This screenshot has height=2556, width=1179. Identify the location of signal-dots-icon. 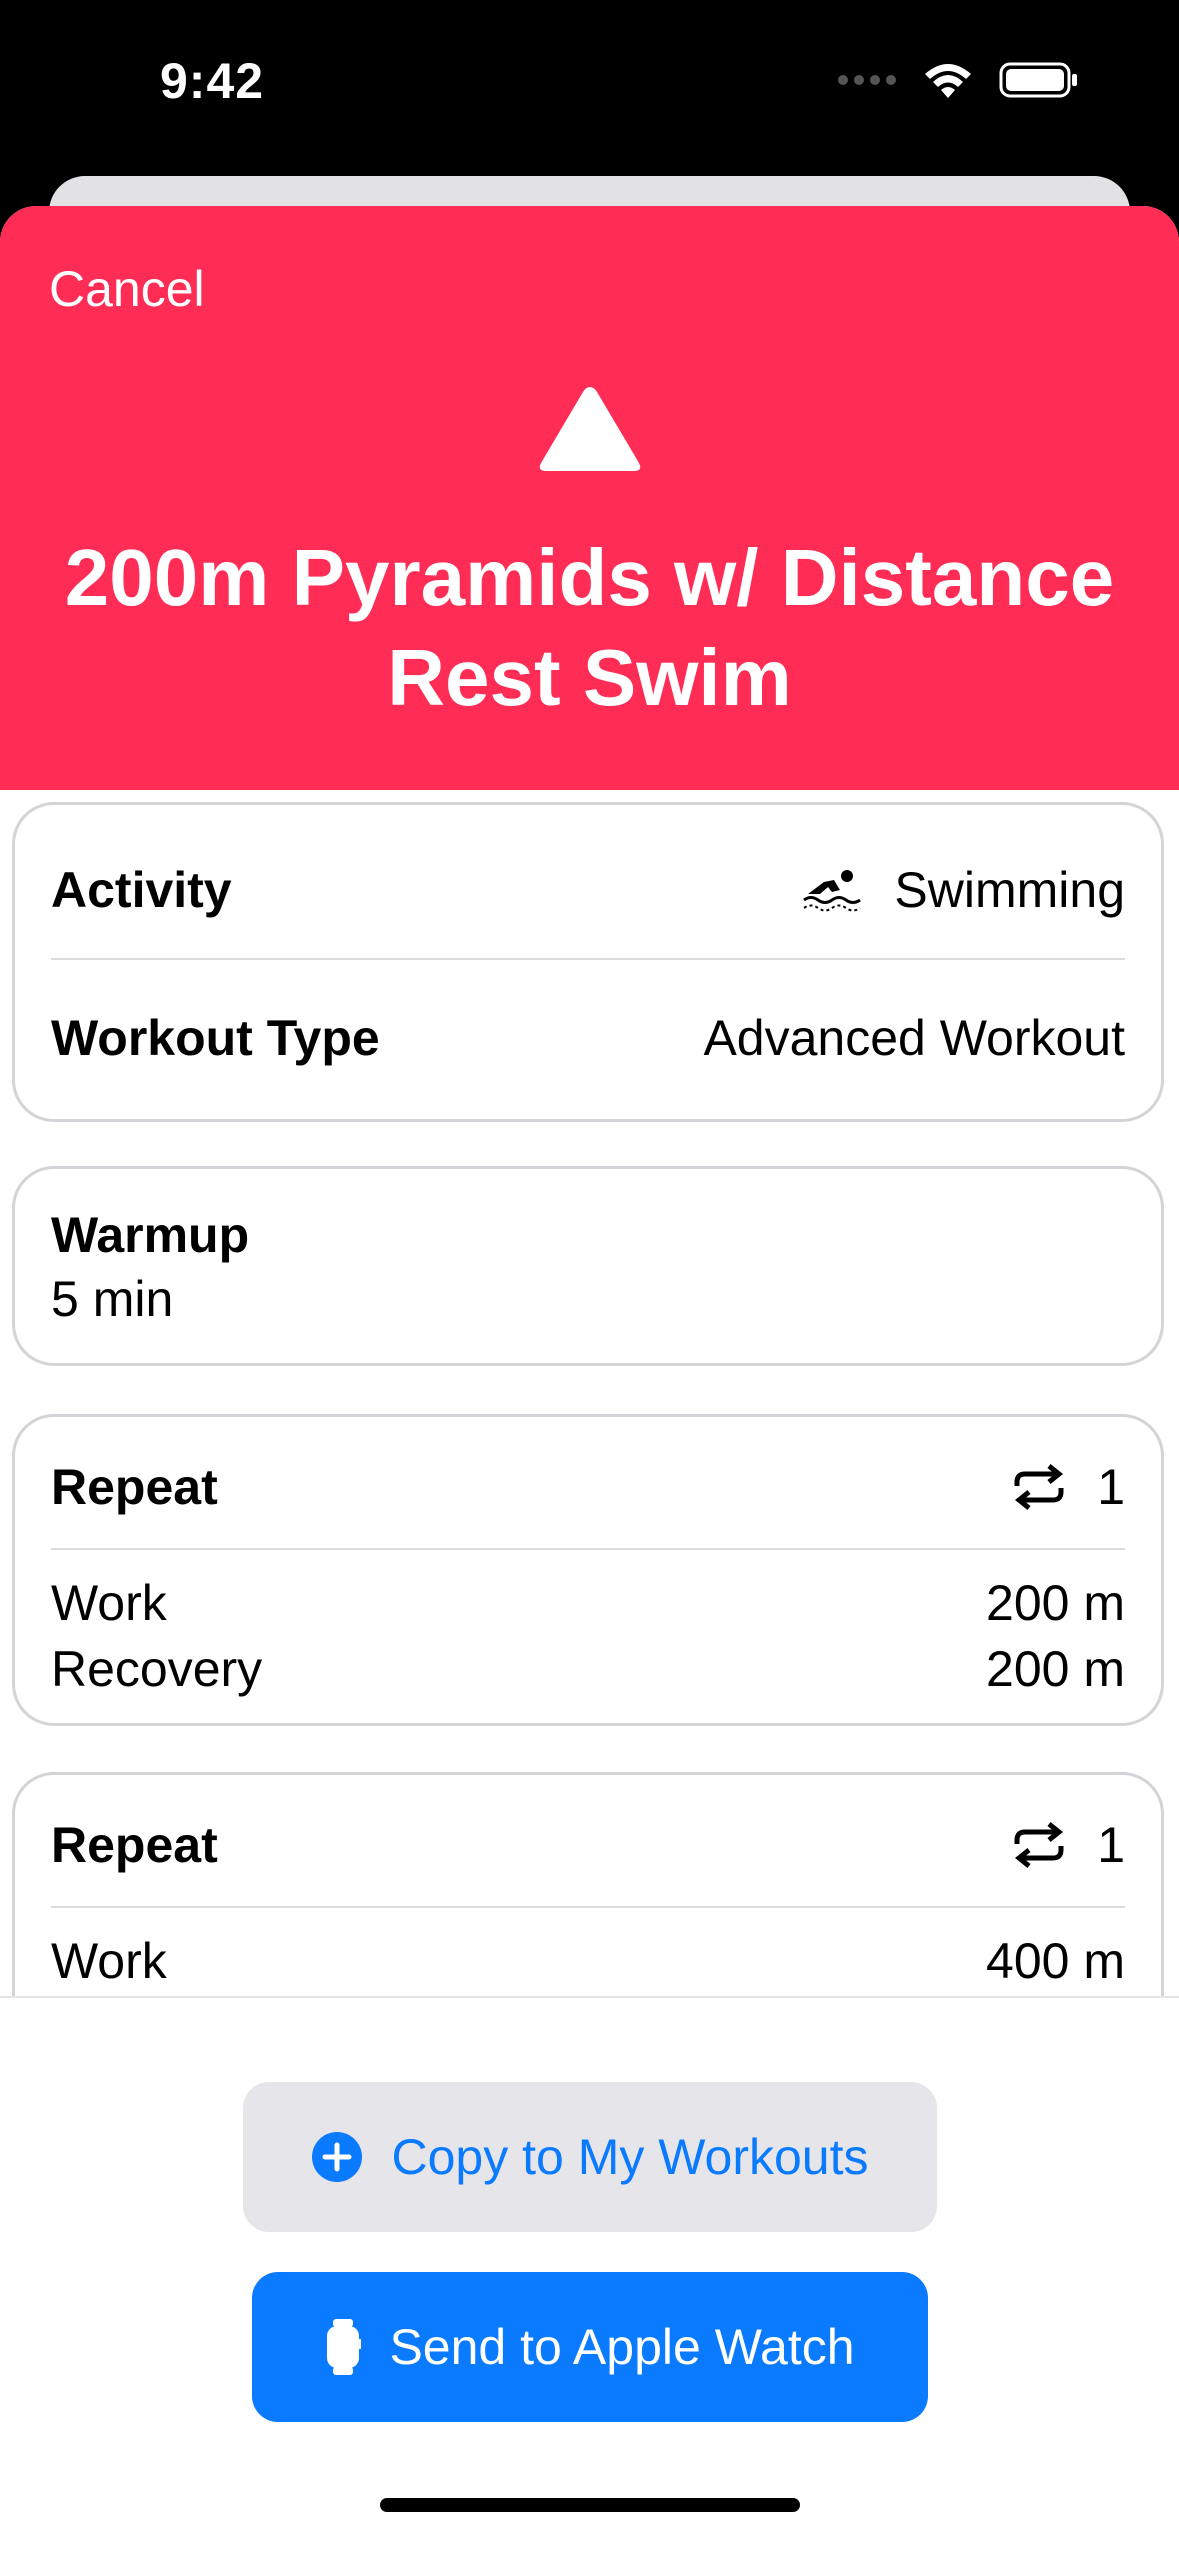
(867, 80).